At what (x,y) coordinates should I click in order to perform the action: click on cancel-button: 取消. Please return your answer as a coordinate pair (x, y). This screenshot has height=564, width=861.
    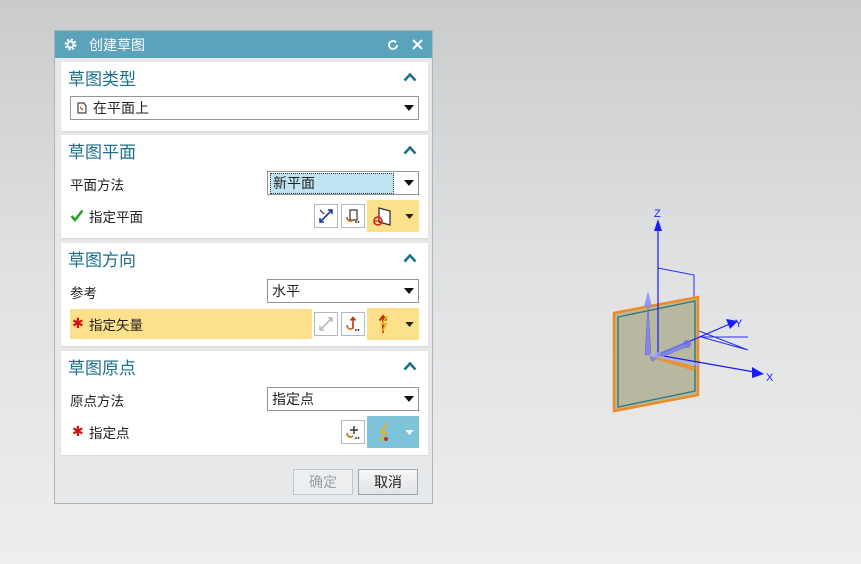
    Looking at the image, I should click on (388, 482).